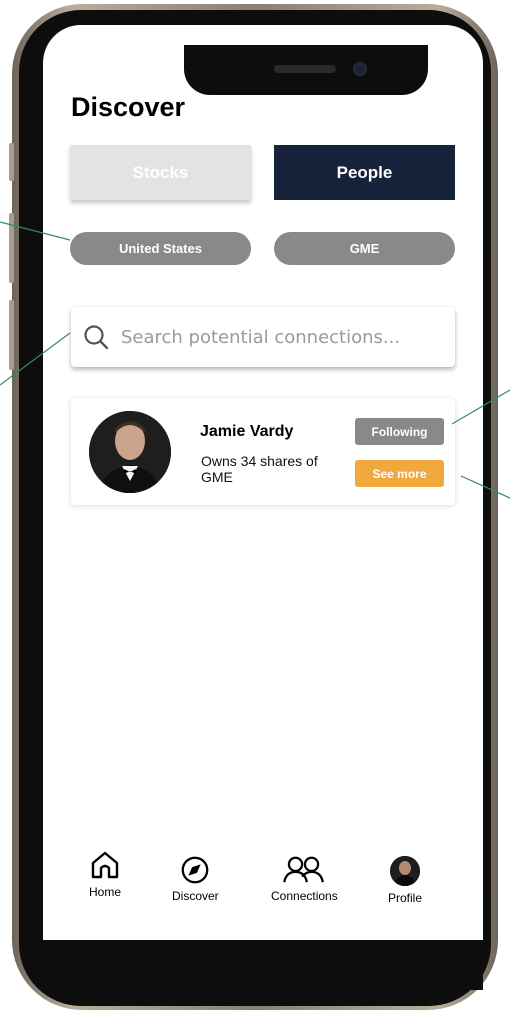  Describe the element at coordinates (128, 107) in the screenshot. I see `page-title: Discover` at that location.